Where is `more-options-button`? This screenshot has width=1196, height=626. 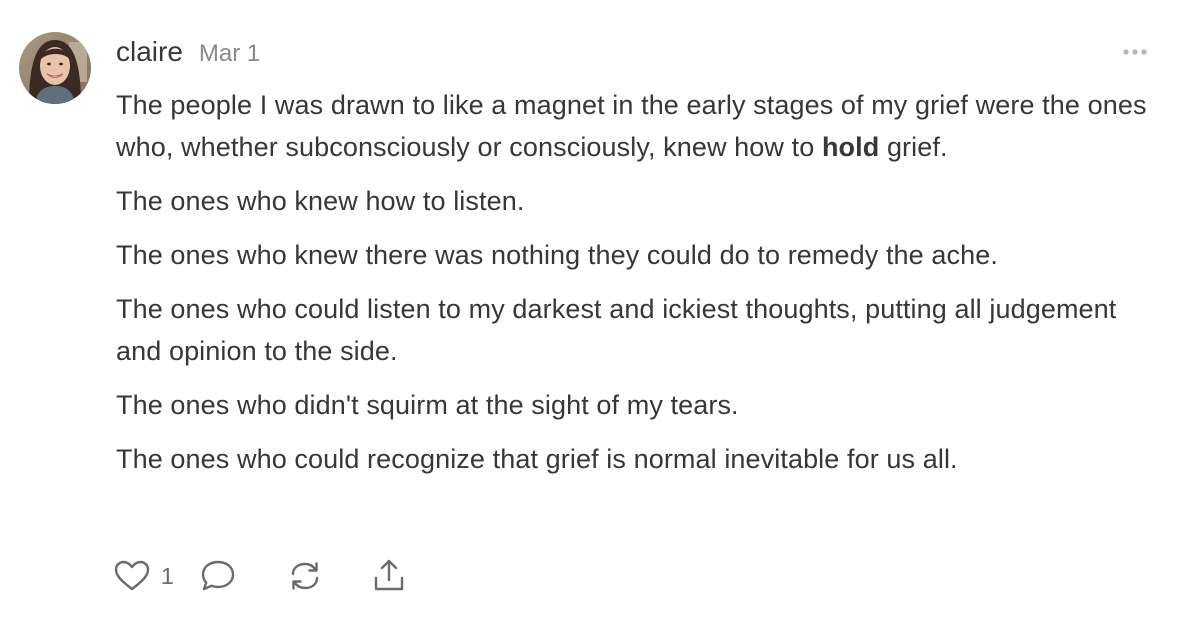 more-options-button is located at coordinates (1135, 52).